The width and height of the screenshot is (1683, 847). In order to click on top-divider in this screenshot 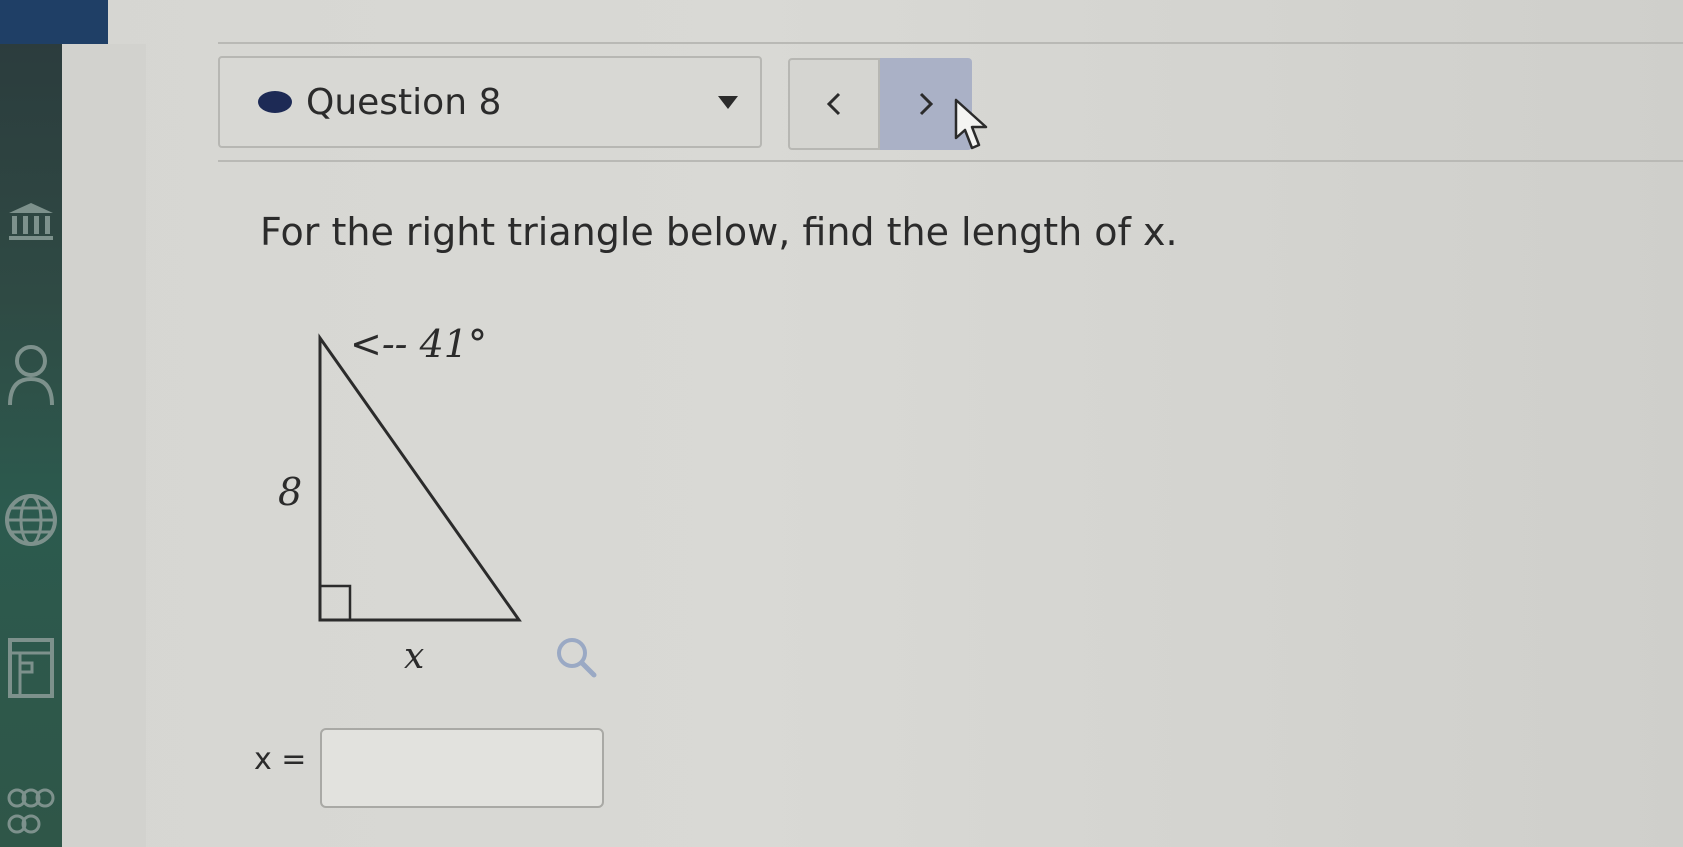, I will do `click(950, 43)`.